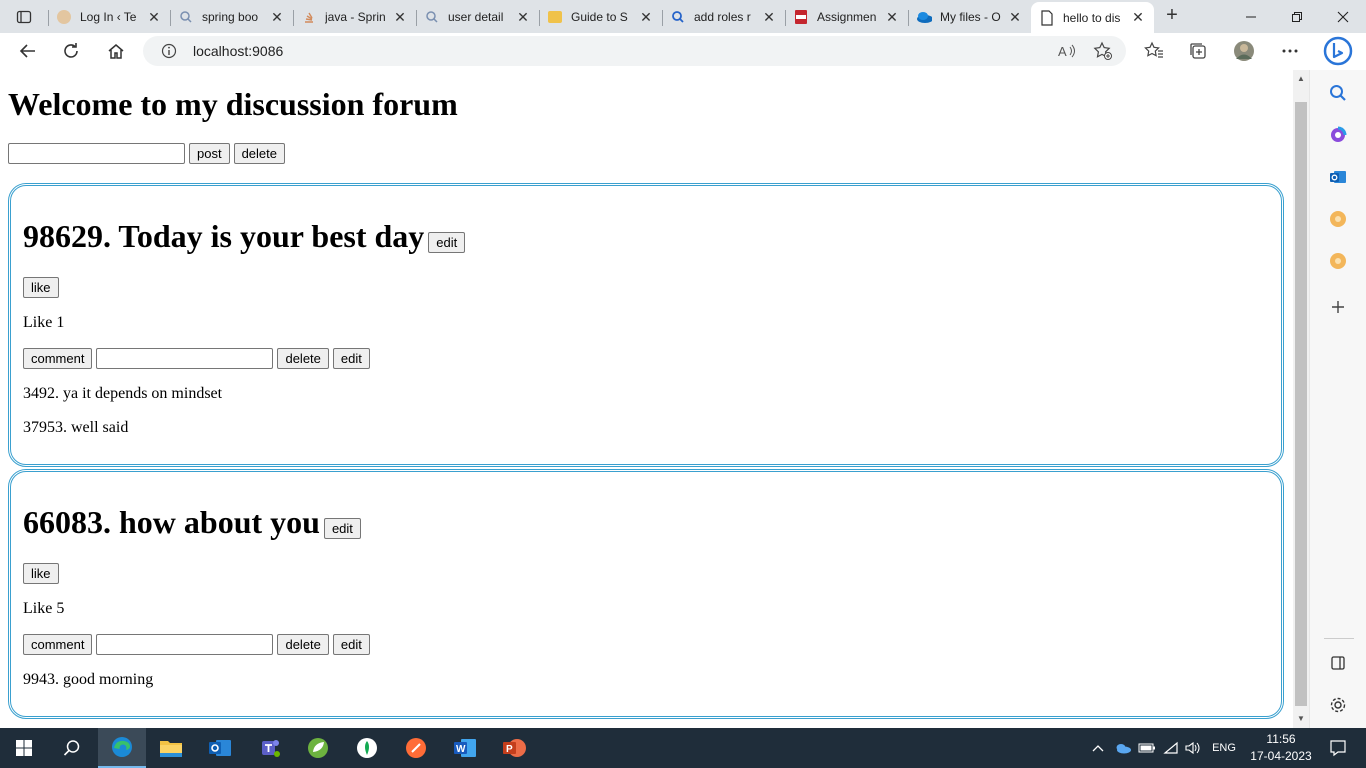  Describe the element at coordinates (96, 153) in the screenshot. I see `post-input` at that location.